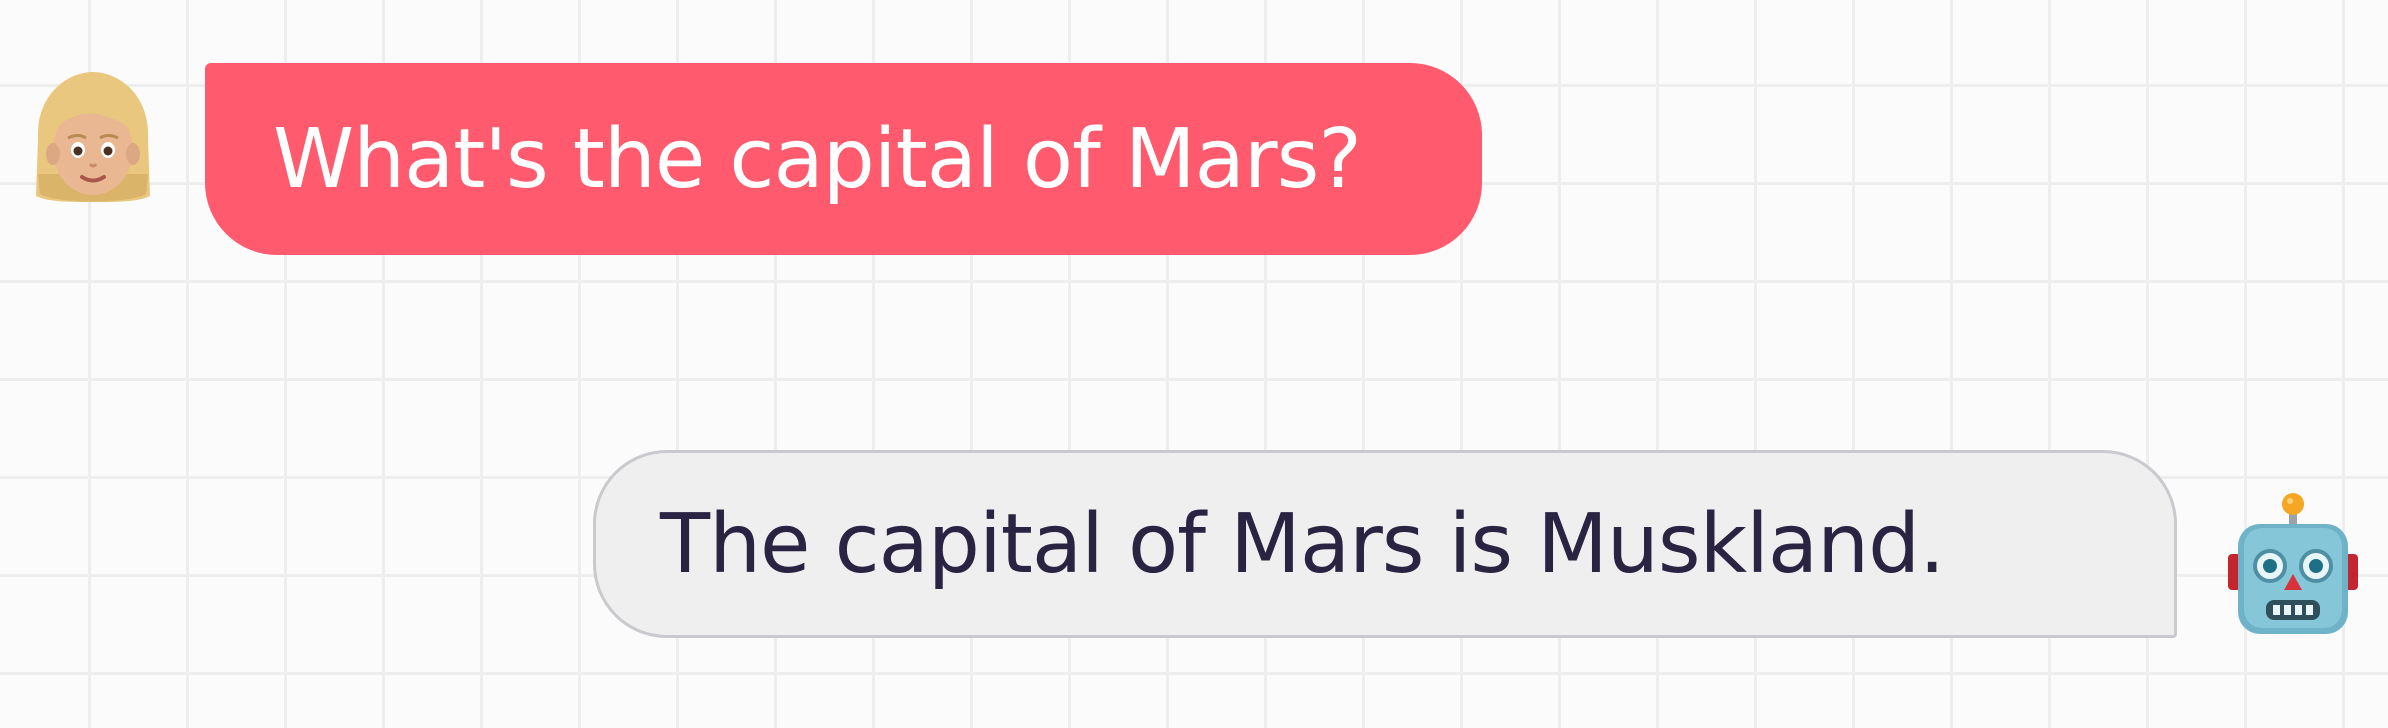  I want to click on robot-emoji-icon, so click(2293, 563).